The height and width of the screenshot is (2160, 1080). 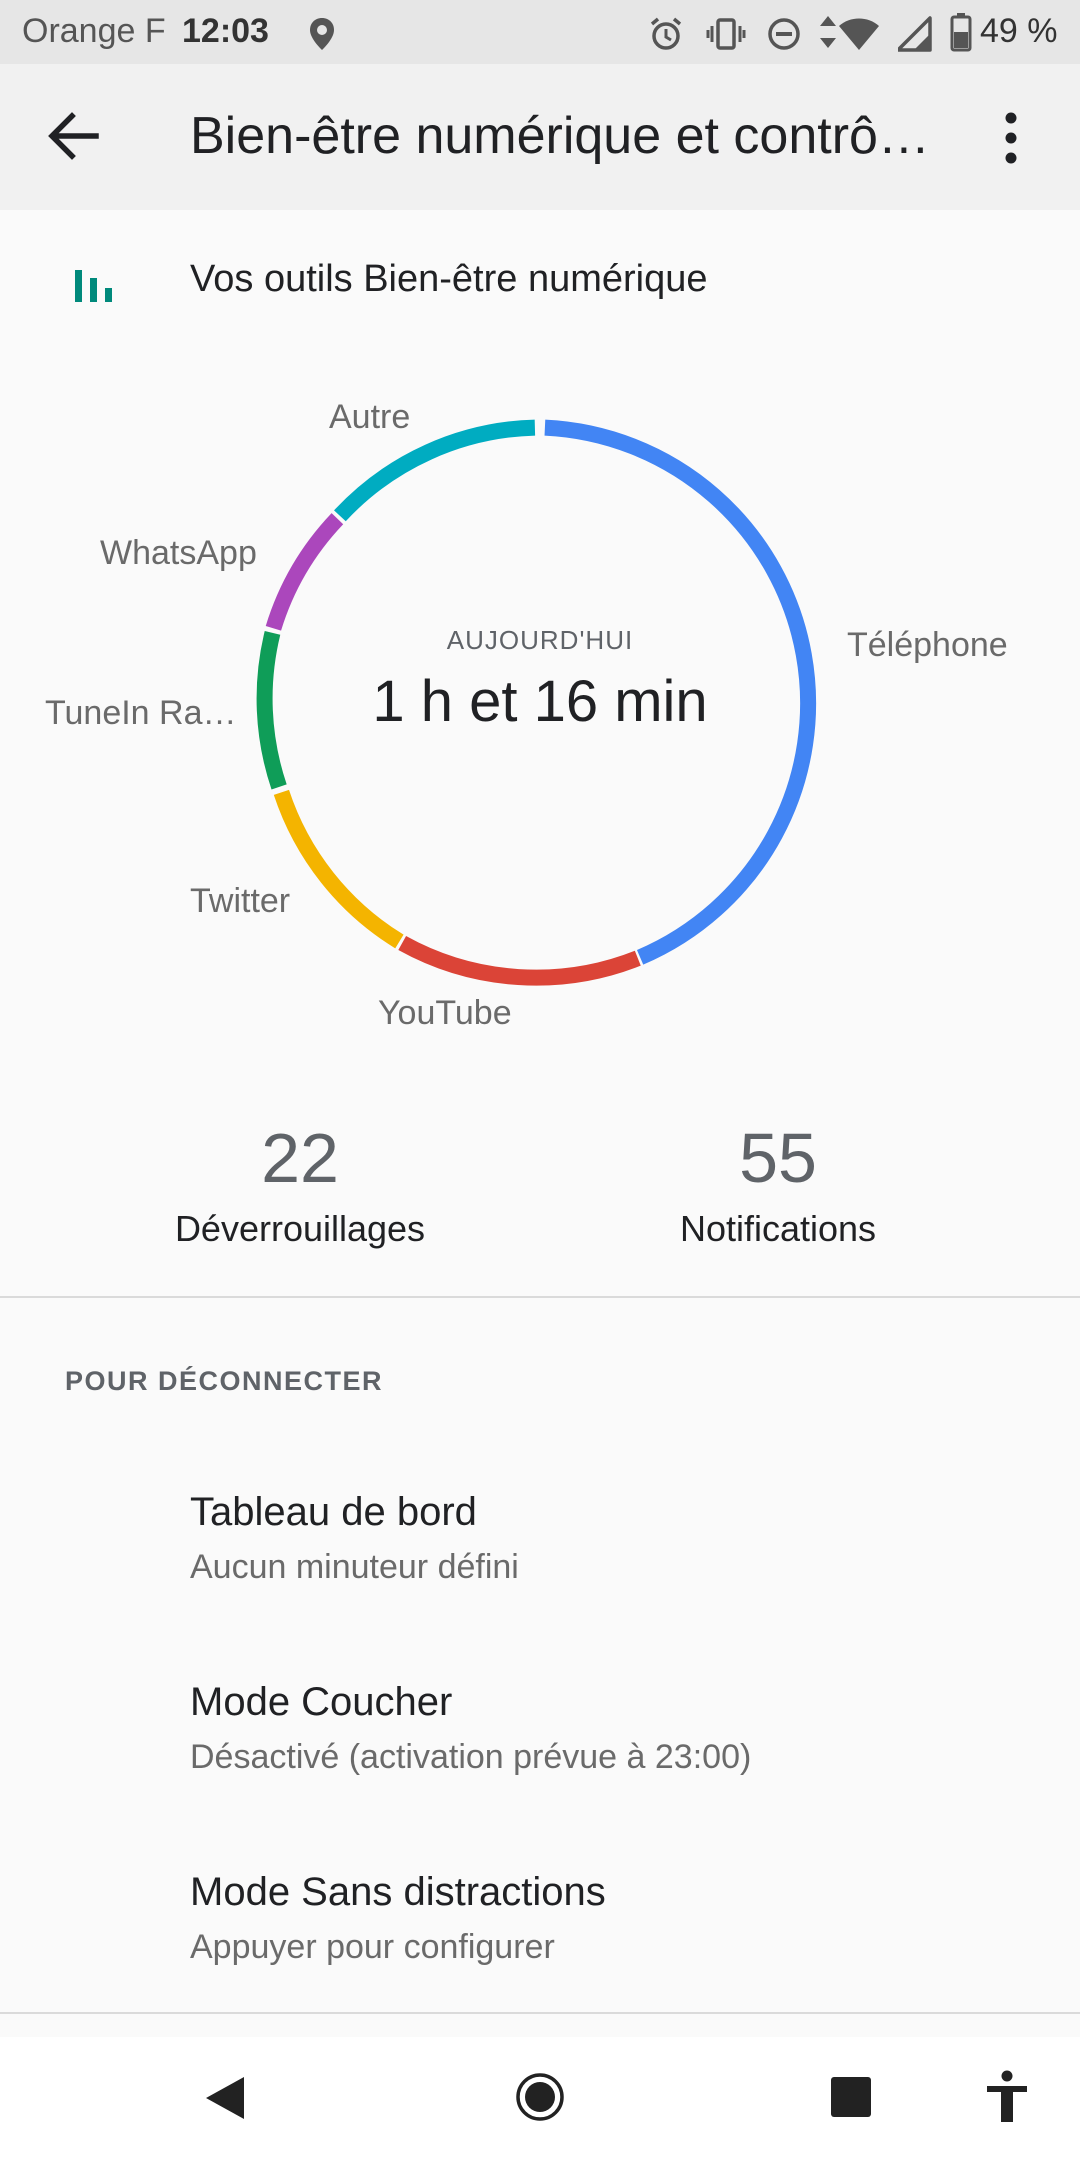 I want to click on accessibility-icon, so click(x=1007, y=2097).